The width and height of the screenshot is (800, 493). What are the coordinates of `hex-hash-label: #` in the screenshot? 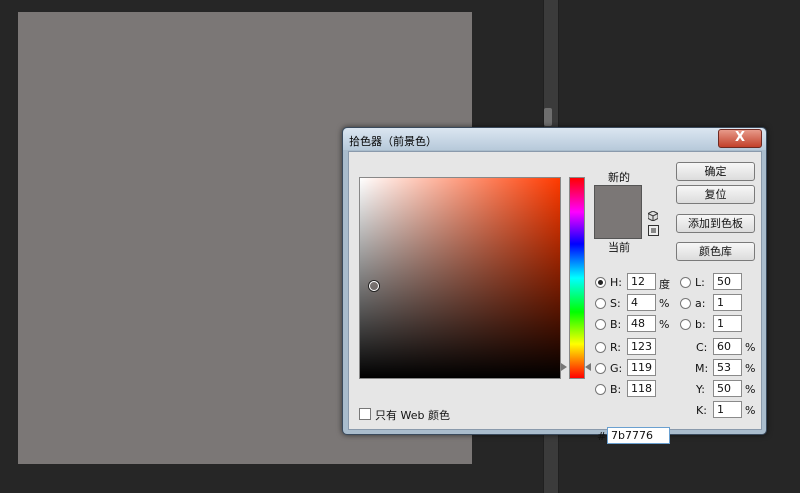 It's located at (602, 436).